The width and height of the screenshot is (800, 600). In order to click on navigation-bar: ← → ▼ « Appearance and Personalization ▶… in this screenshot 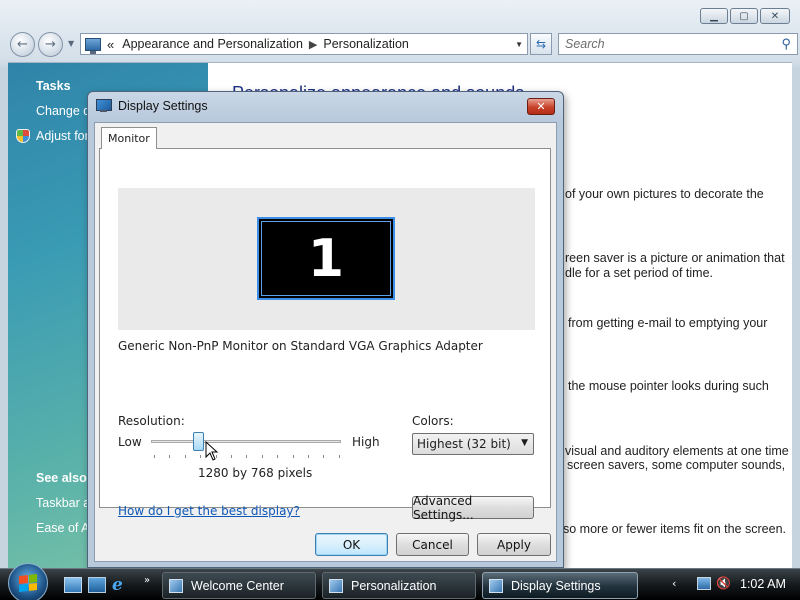, I will do `click(403, 44)`.